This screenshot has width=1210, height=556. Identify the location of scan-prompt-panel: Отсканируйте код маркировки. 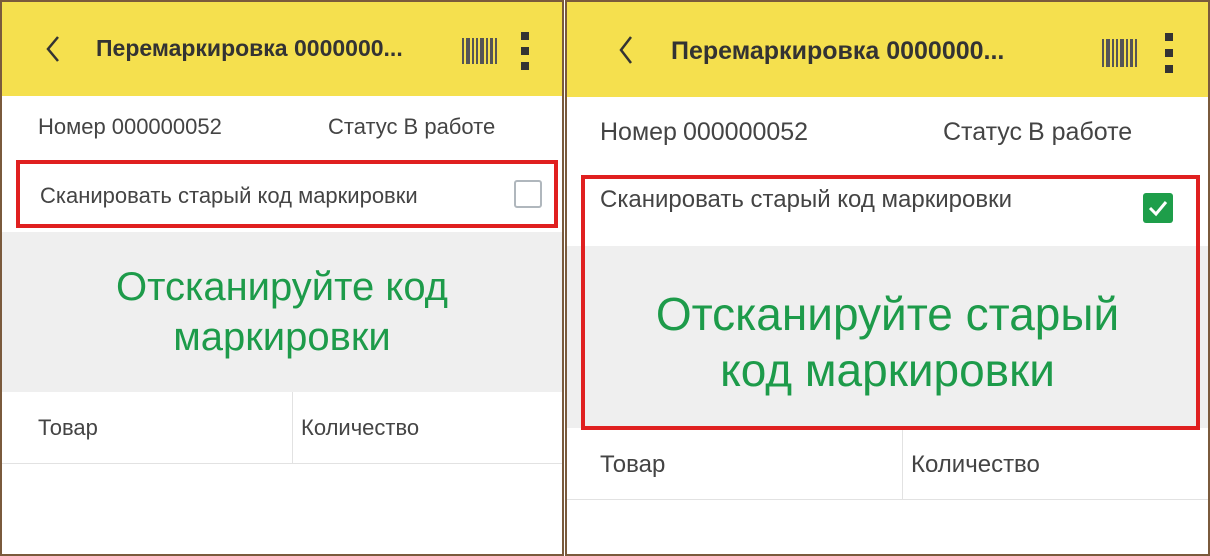
(282, 312).